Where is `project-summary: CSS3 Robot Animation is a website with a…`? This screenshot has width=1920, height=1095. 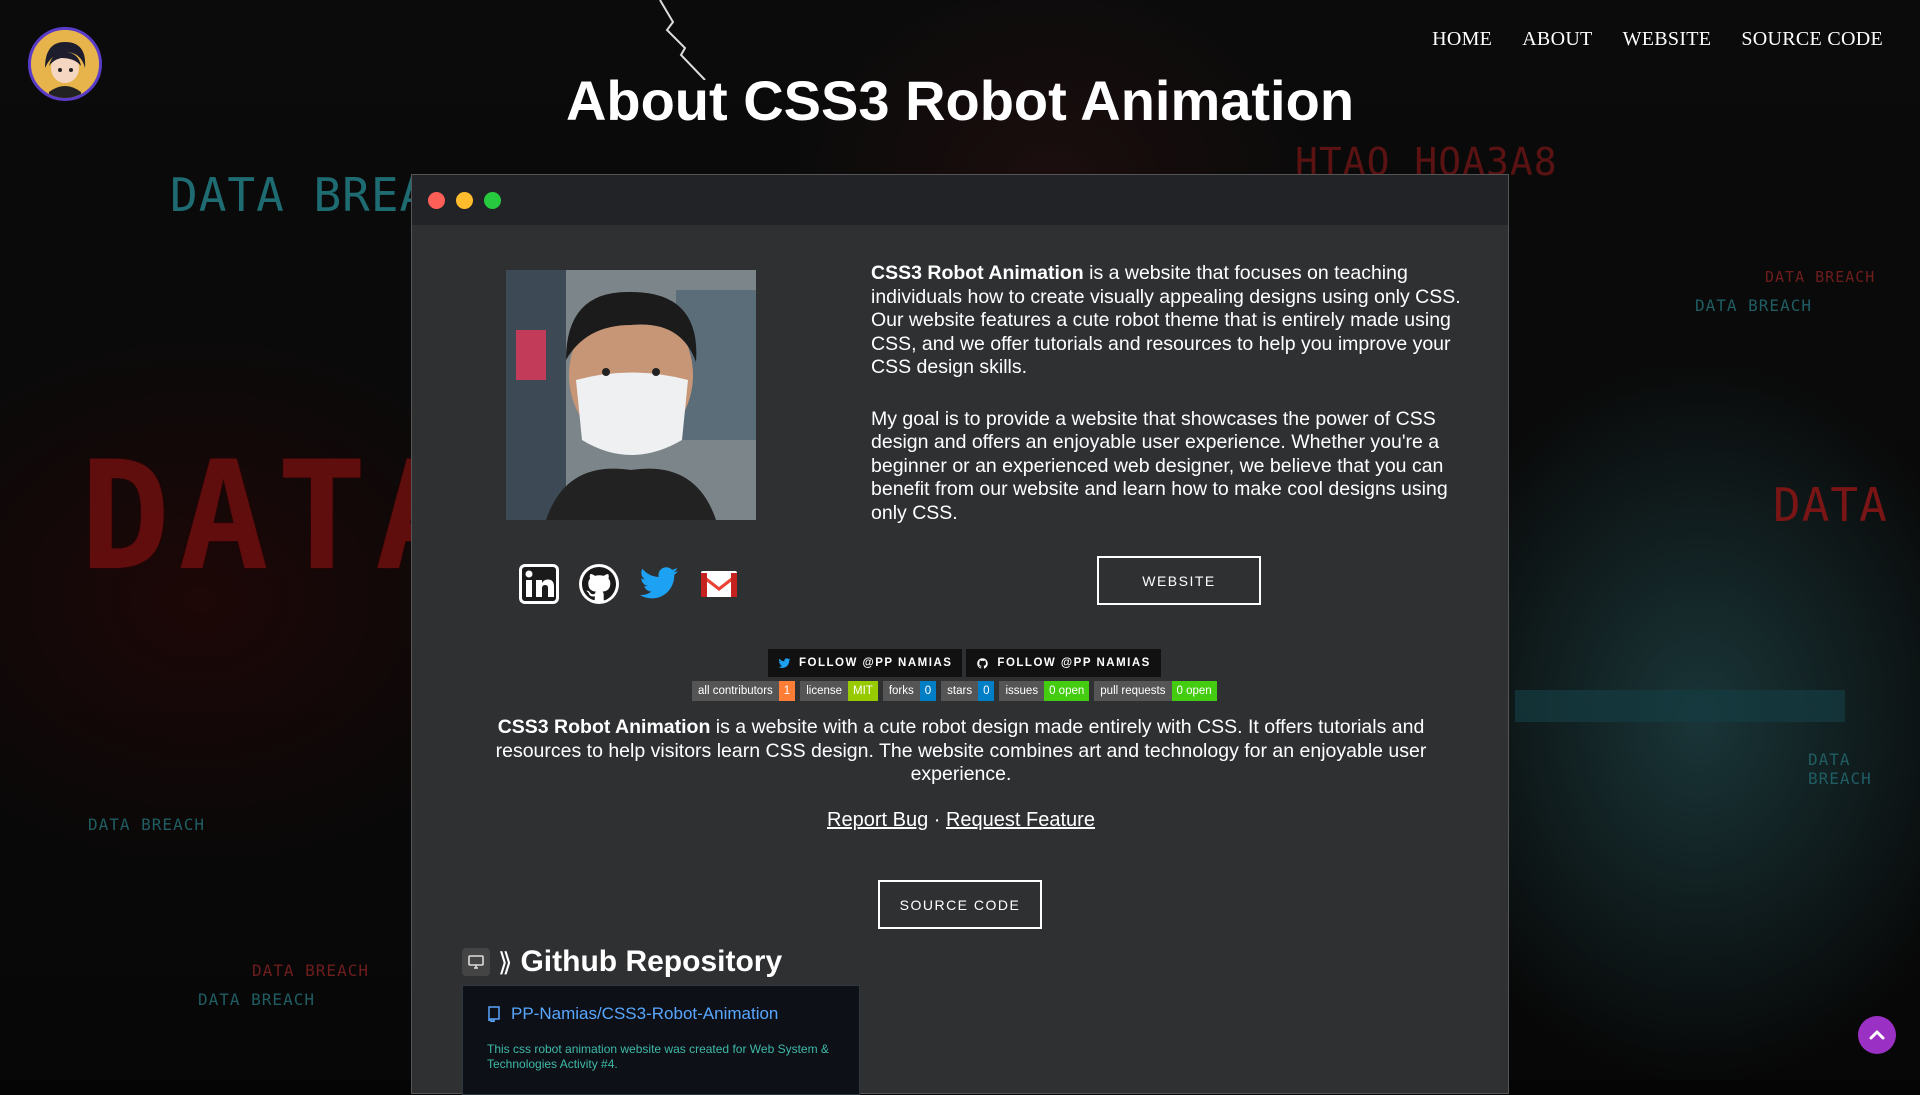 project-summary: CSS3 Robot Animation is a website with a… is located at coordinates (961, 751).